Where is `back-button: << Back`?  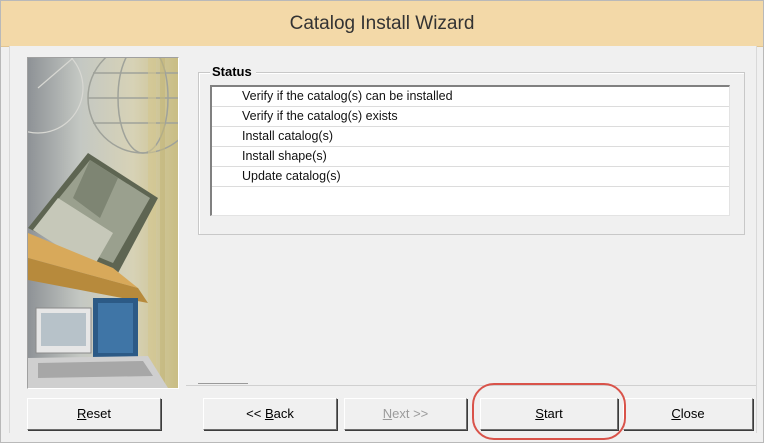 back-button: << Back is located at coordinates (270, 414).